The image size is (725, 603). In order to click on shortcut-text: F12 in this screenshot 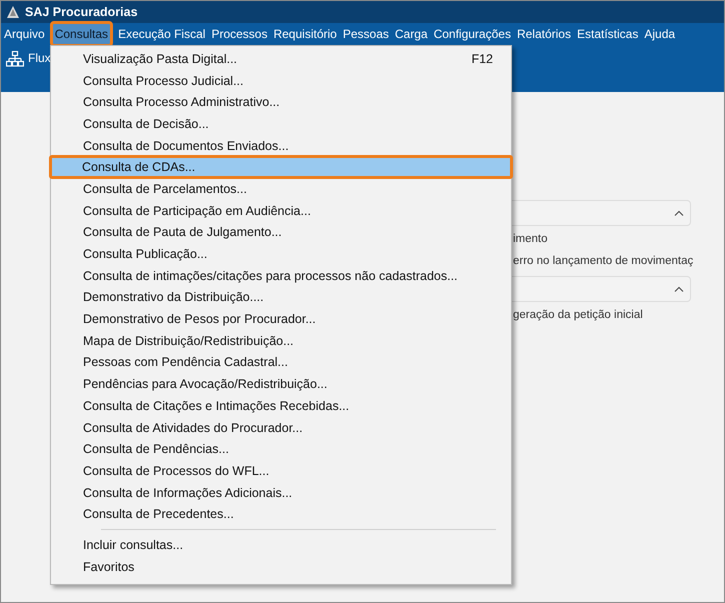, I will do `click(482, 59)`.